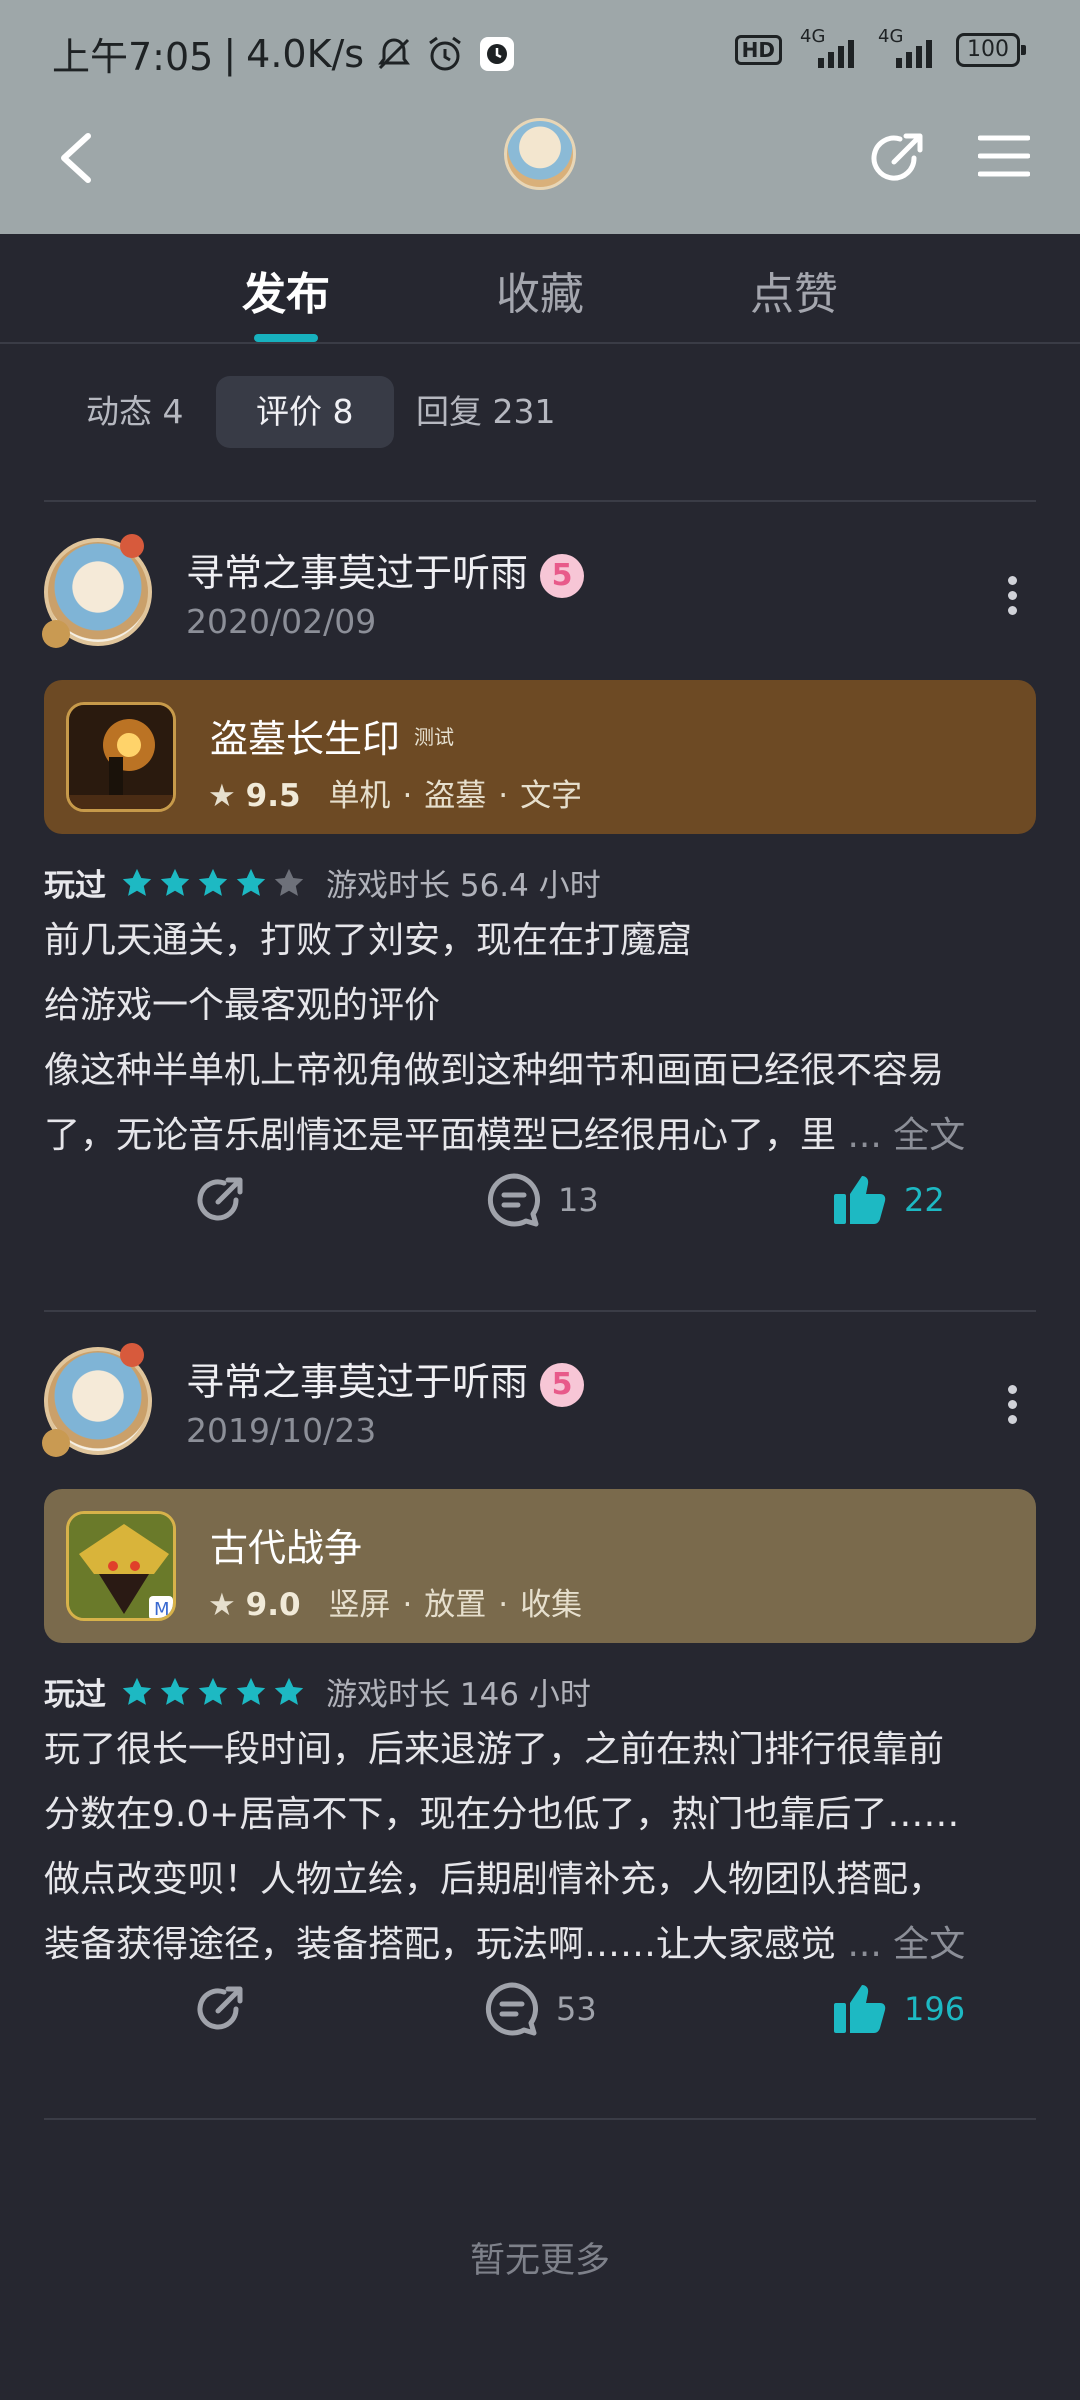 Image resolution: width=1080 pixels, height=2400 pixels. What do you see at coordinates (991, 50) in the screenshot?
I see `battery-icon: 100` at bounding box center [991, 50].